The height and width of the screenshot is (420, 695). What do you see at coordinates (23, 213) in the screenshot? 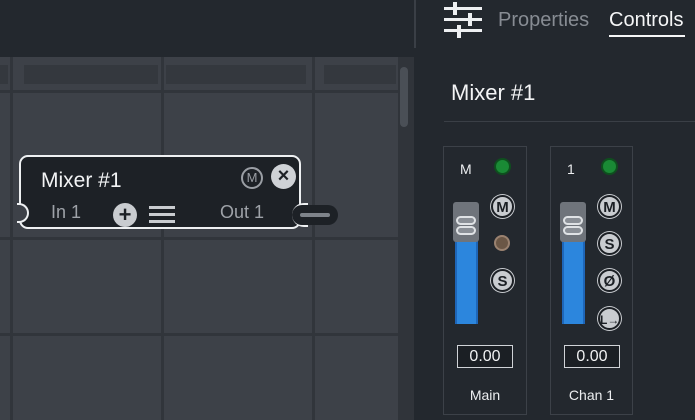
I see `input-port` at bounding box center [23, 213].